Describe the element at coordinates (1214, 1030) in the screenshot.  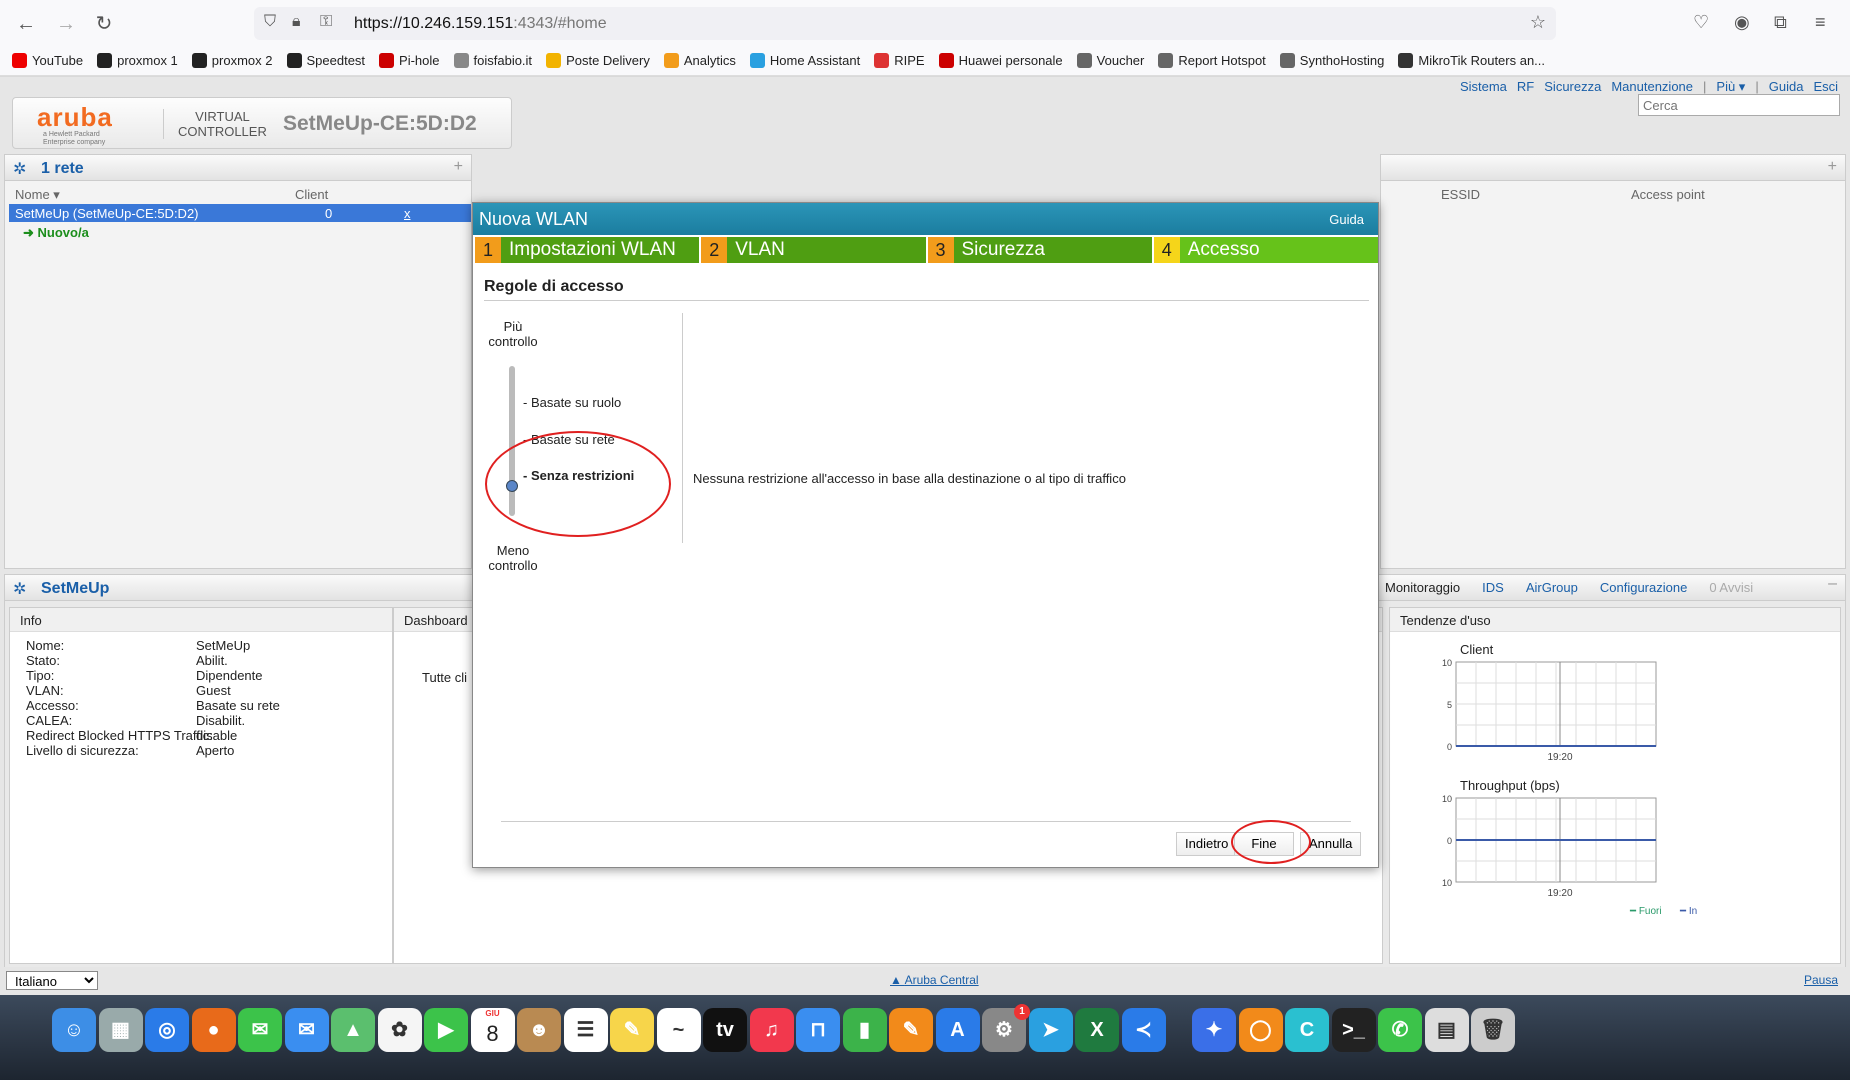
I see `shortcuts-icon: ✦` at that location.